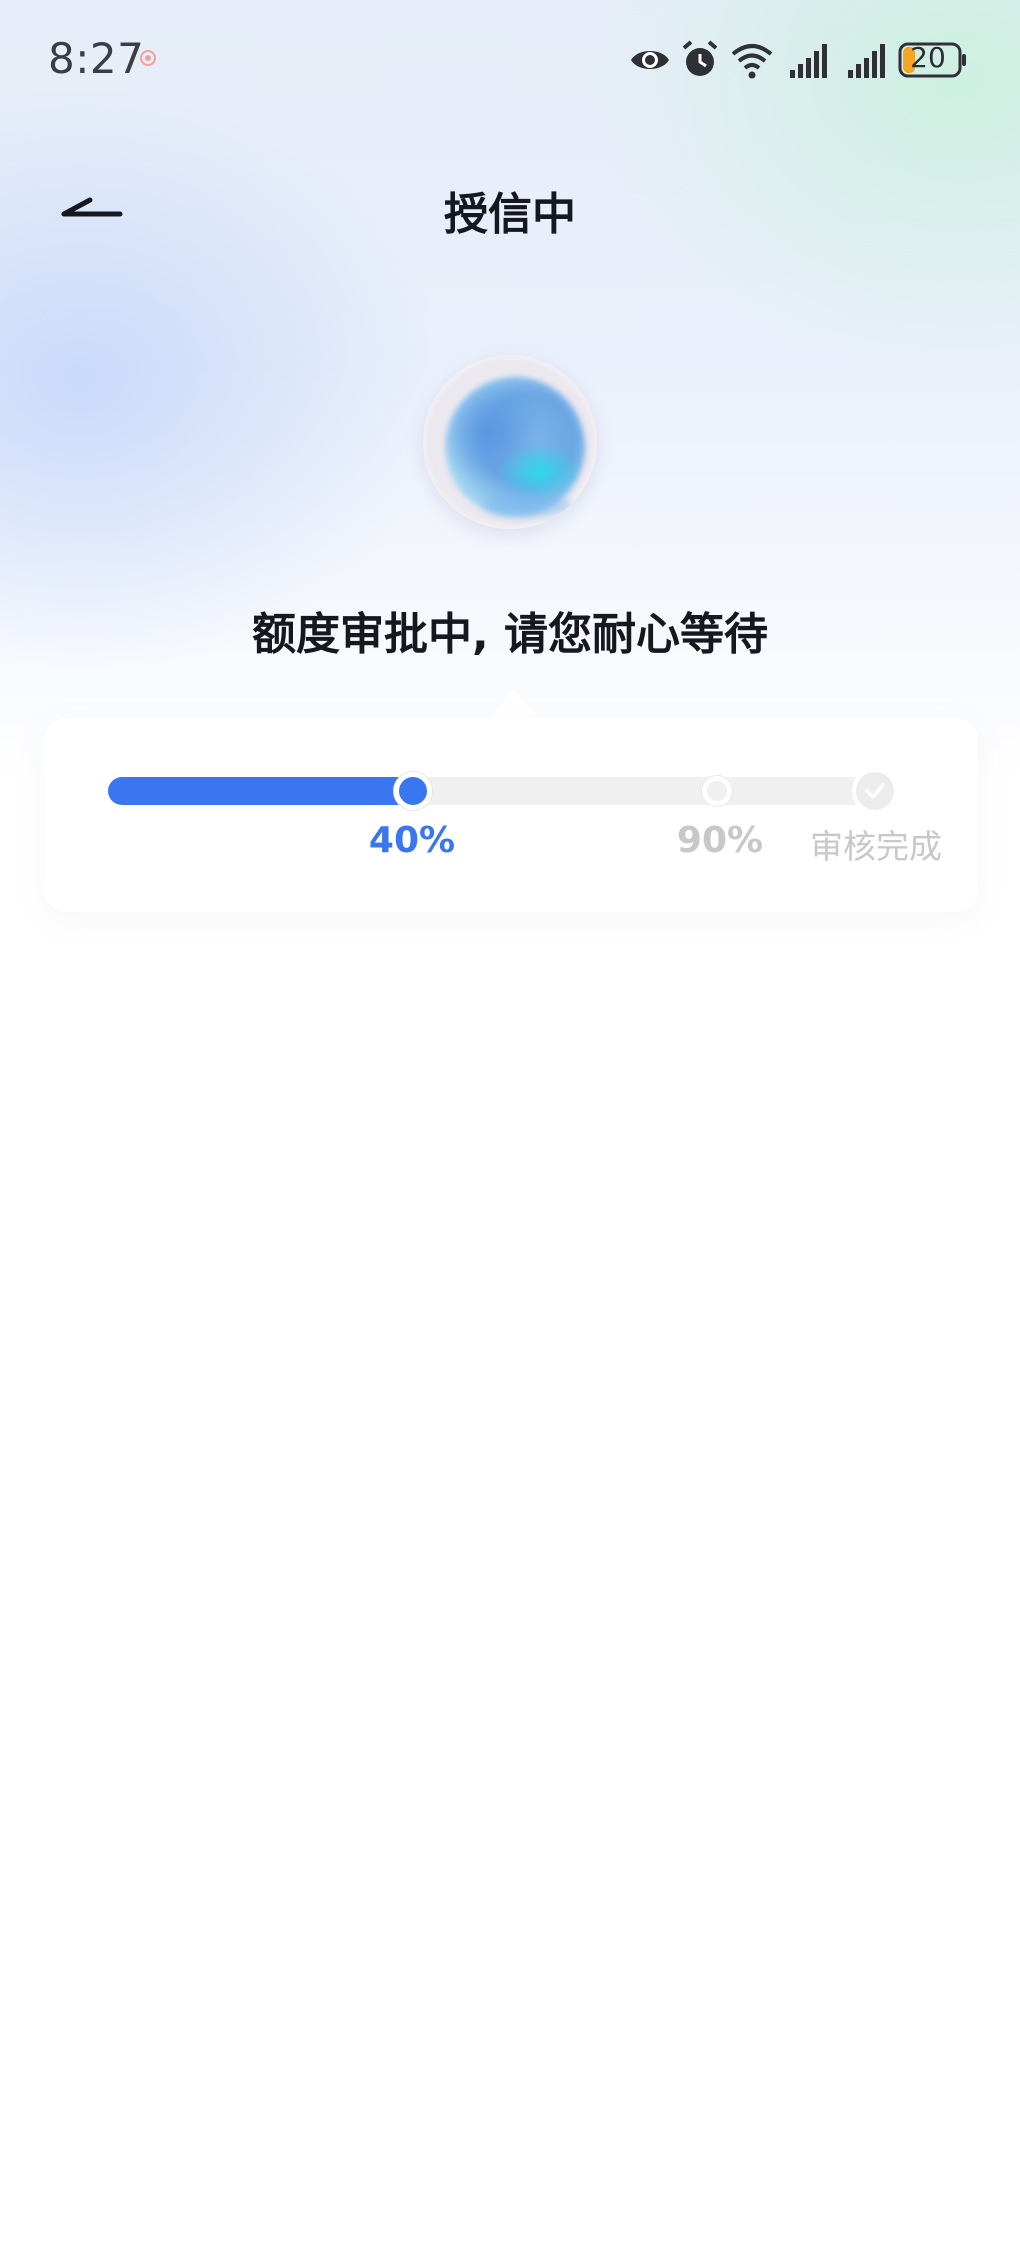  What do you see at coordinates (650, 60) in the screenshot?
I see `eye-icon` at bounding box center [650, 60].